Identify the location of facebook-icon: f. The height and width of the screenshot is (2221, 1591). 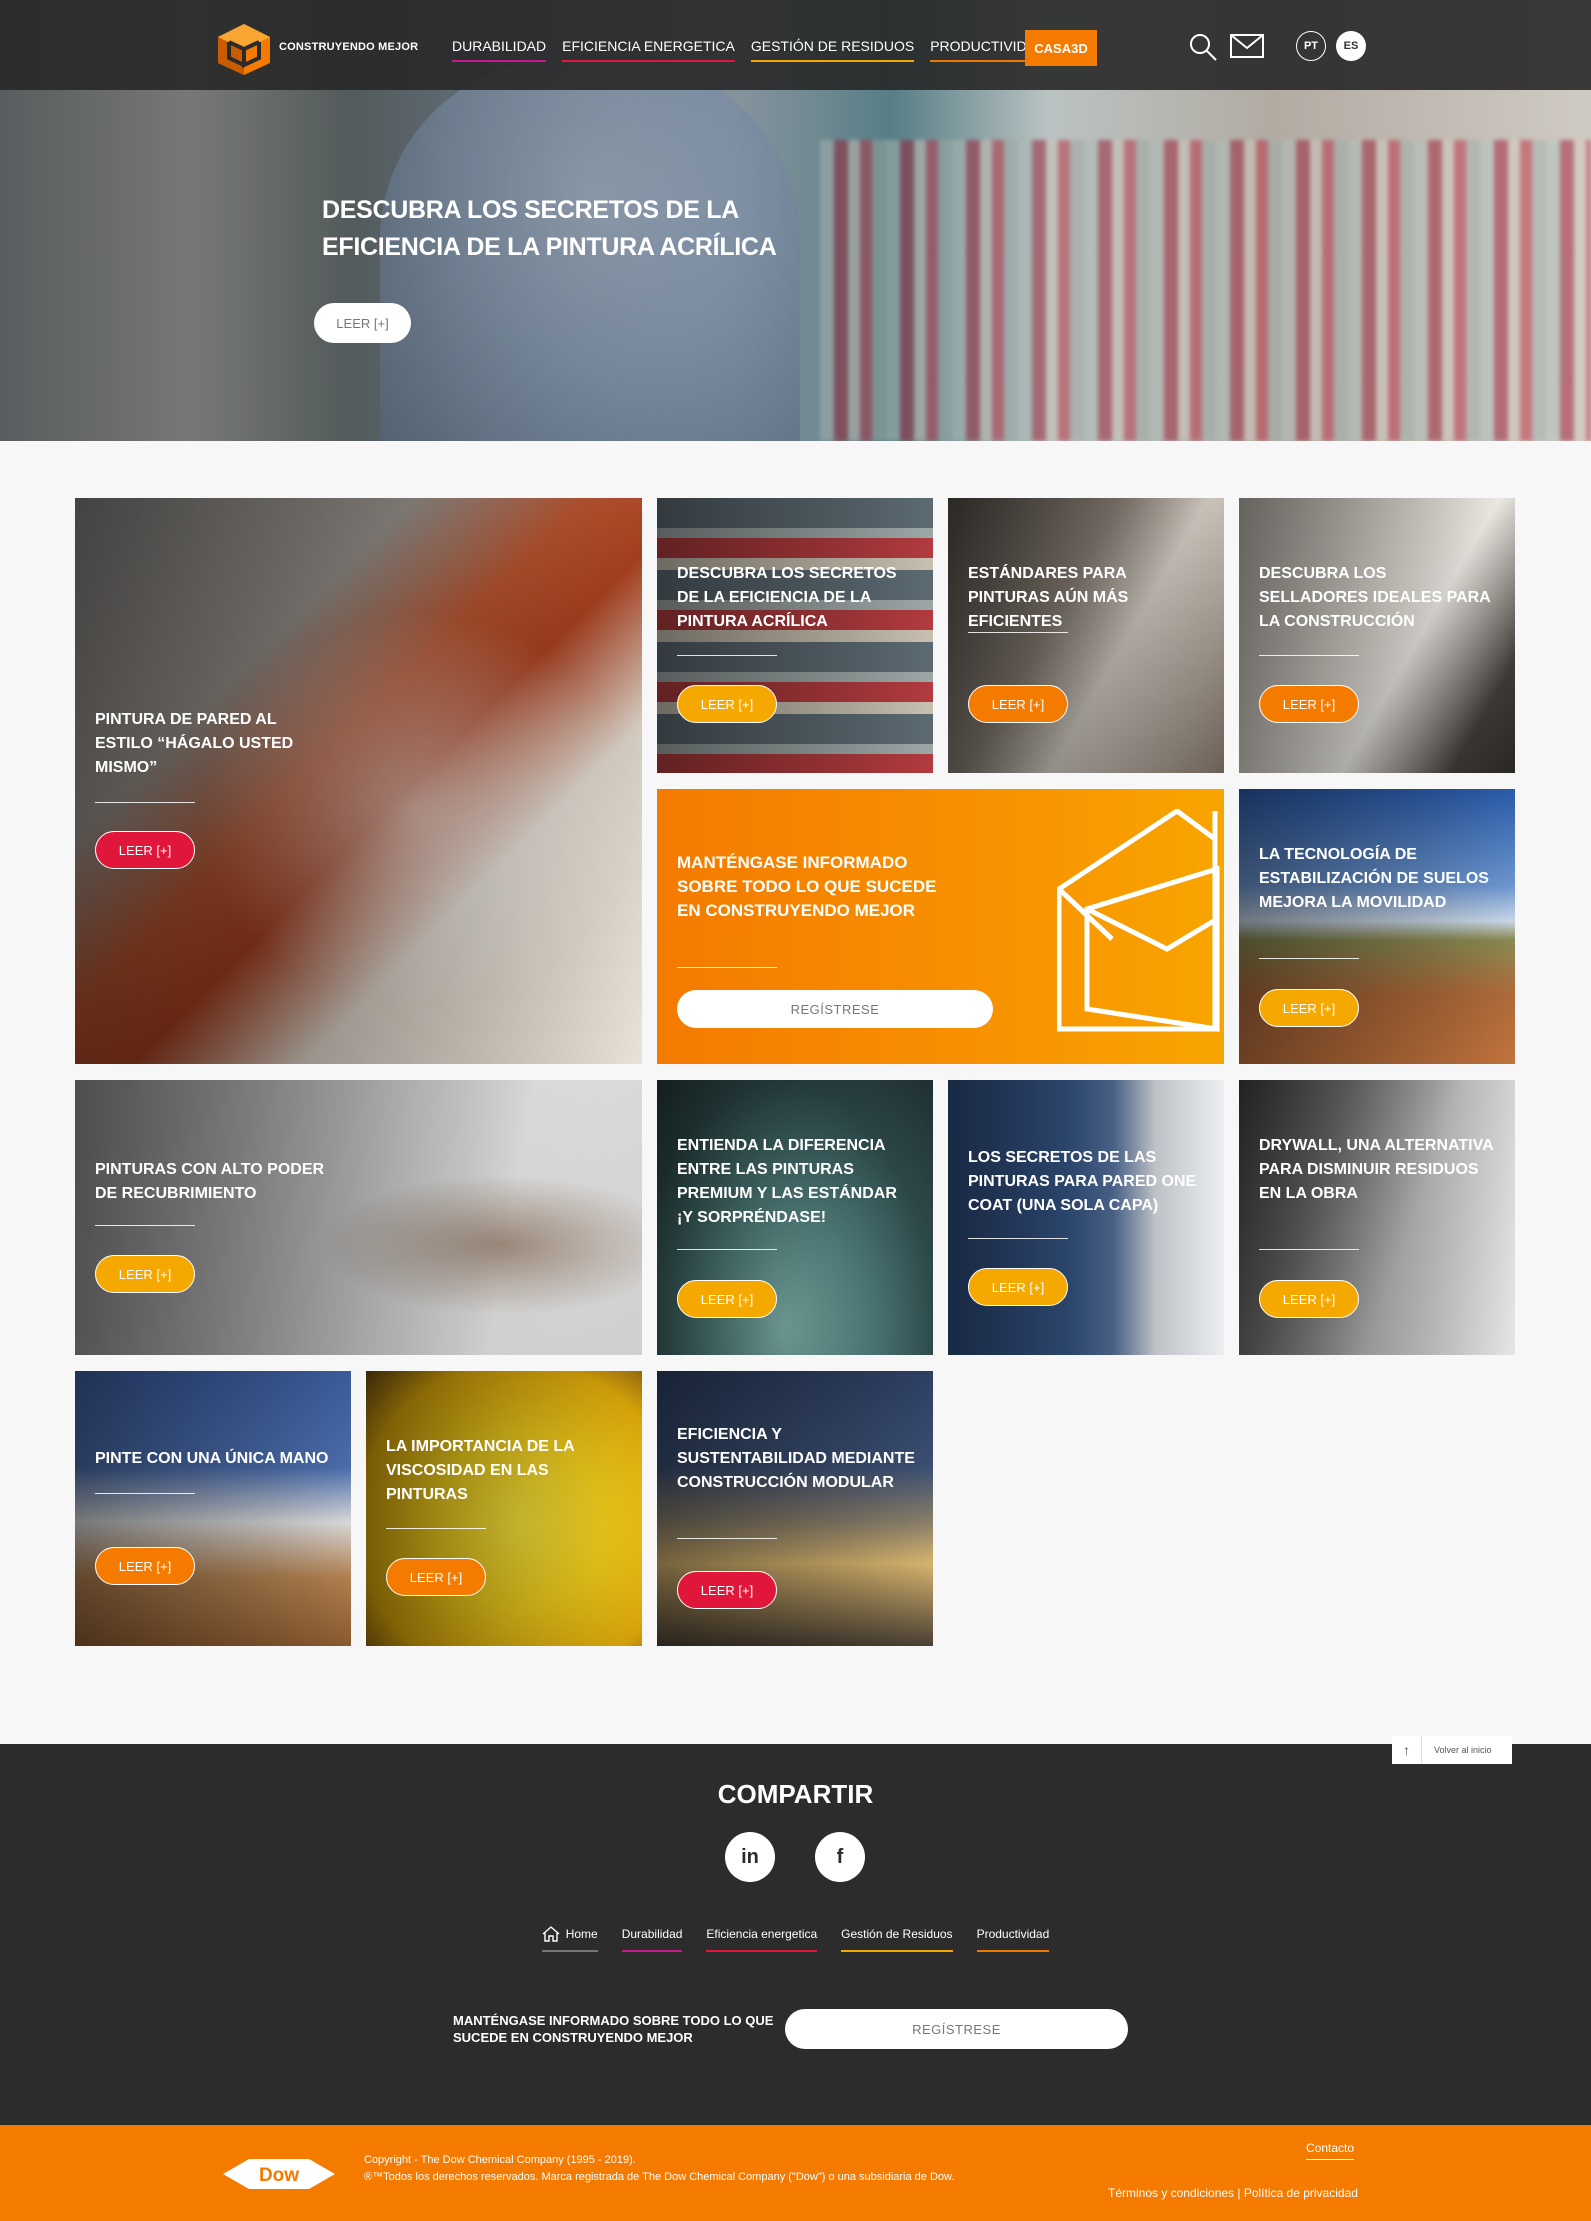
(840, 1857).